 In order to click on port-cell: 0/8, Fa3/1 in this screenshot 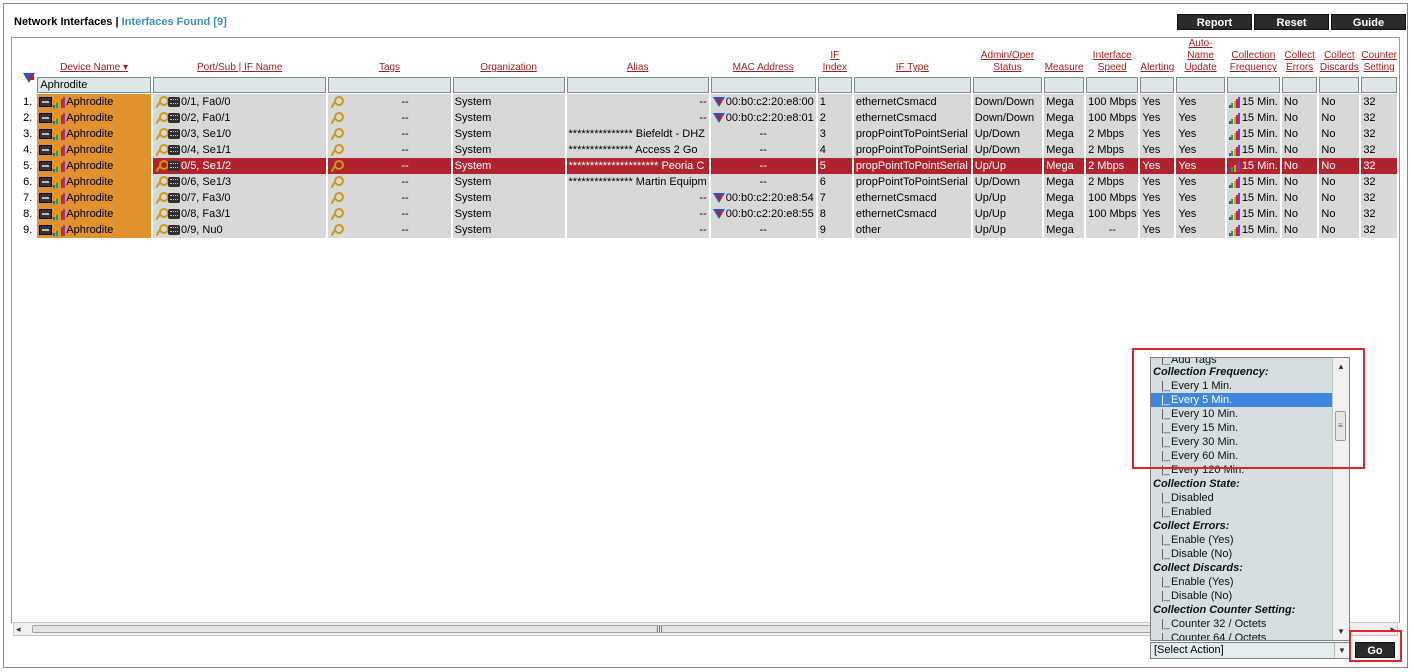, I will do `click(240, 214)`.